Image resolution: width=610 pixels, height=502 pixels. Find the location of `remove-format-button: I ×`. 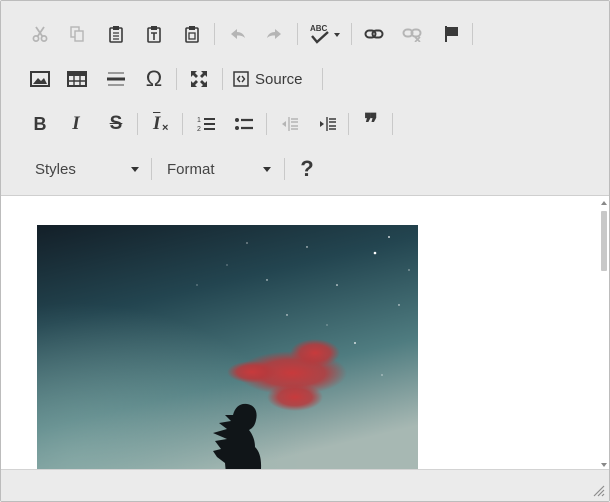

remove-format-button: I × is located at coordinates (160, 124).